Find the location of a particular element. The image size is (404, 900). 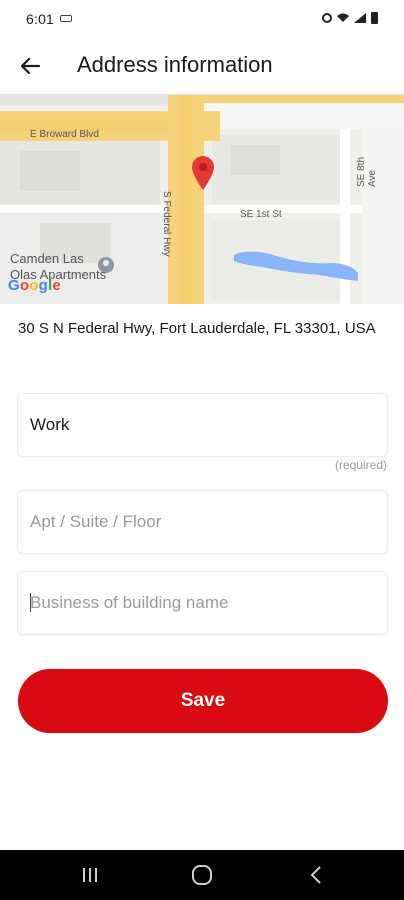

app-bar: Address information is located at coordinates (202, 66).